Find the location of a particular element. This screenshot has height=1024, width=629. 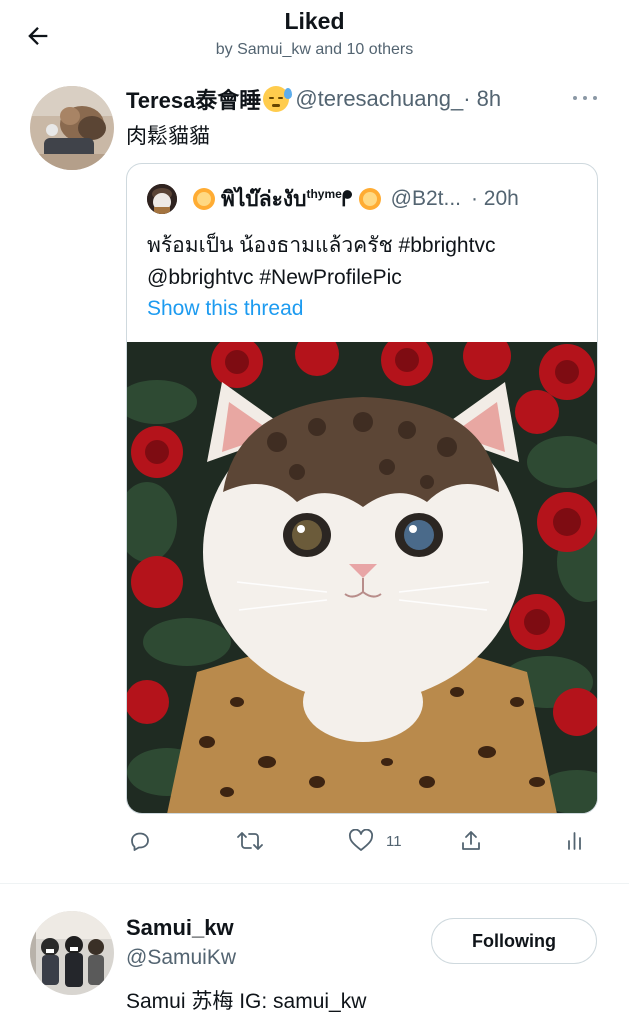

quoted-author-name: พิไบ๊ล่ะงับthymeᖰ is located at coordinates (287, 199).